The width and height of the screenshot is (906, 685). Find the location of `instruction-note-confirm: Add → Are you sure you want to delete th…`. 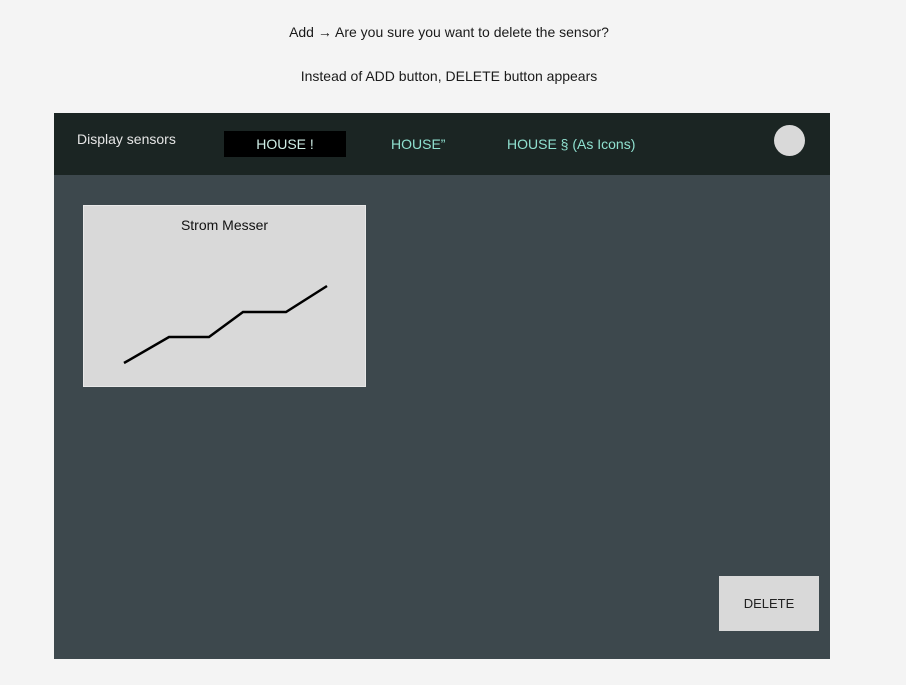

instruction-note-confirm: Add → Are you sure you want to delete th… is located at coordinates (449, 32).